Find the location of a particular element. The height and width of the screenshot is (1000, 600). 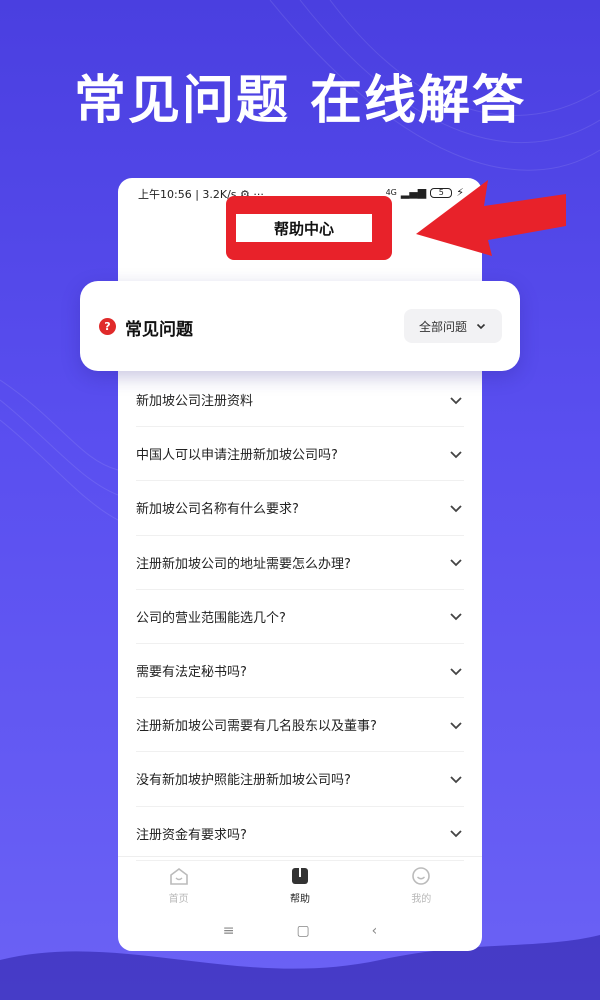

faq-item: 需要有法定秘书吗? is located at coordinates (300, 671).